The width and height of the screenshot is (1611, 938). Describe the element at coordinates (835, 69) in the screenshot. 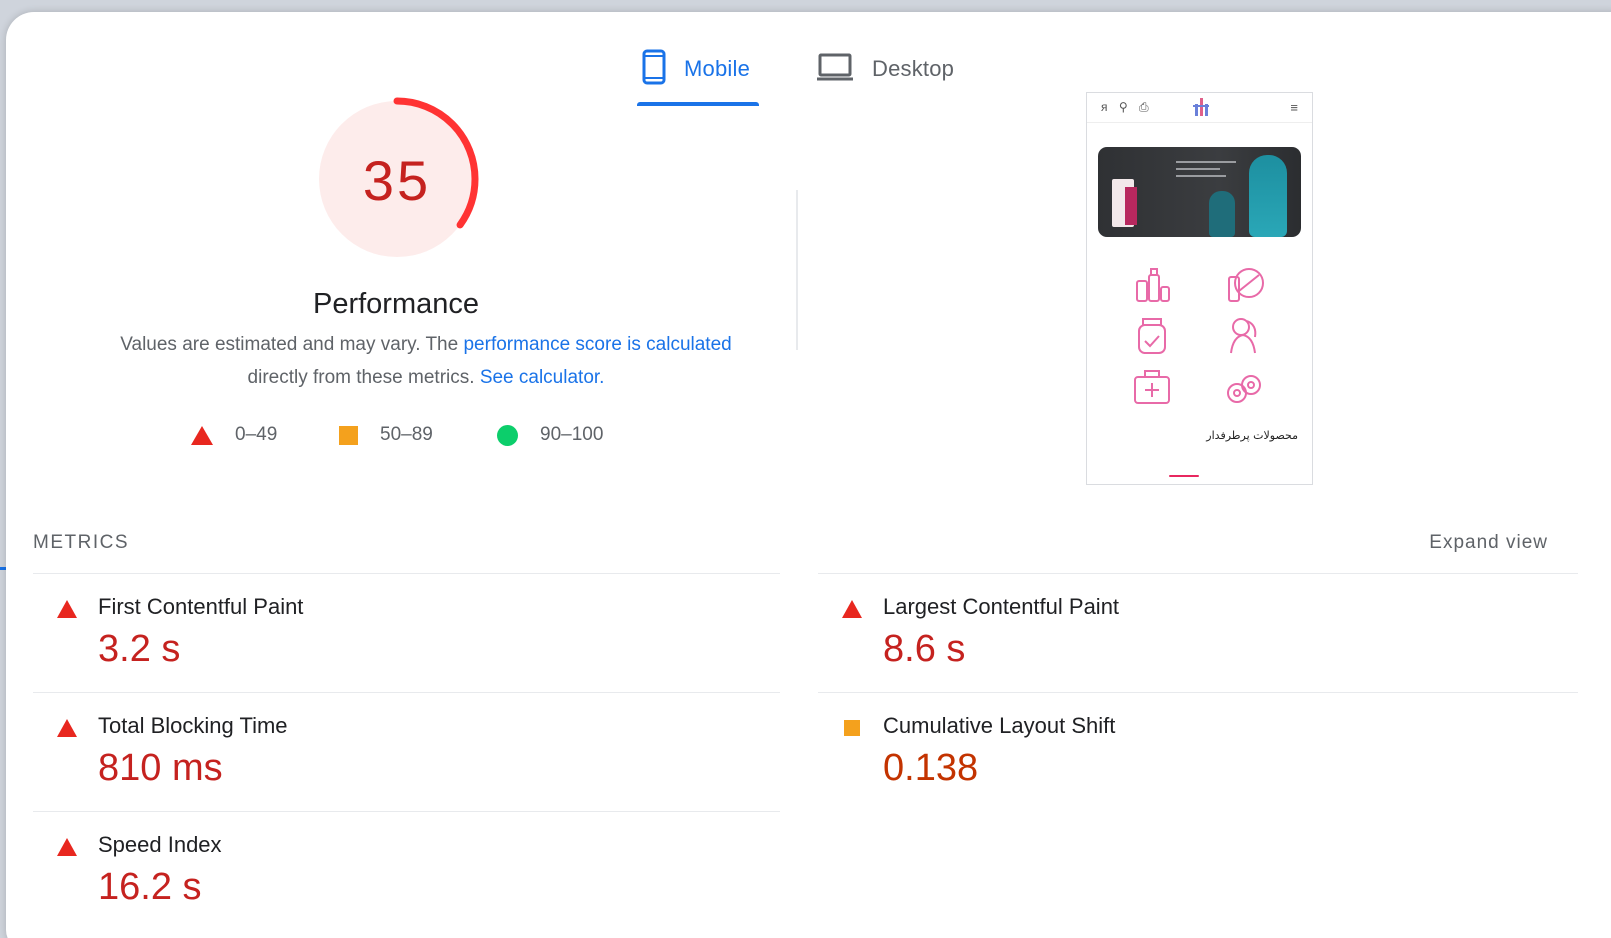

I see `laptop-icon` at that location.